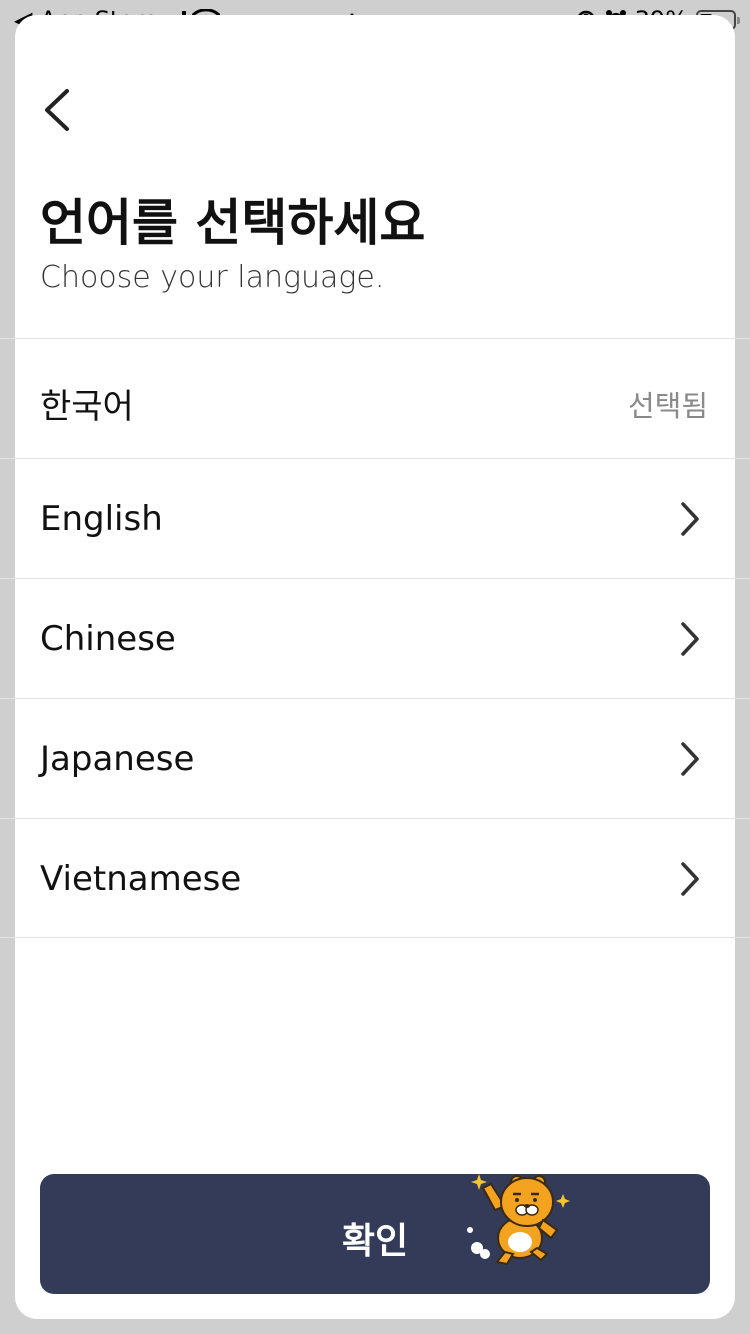  I want to click on language-item-chinese: Chinese, so click(375, 638).